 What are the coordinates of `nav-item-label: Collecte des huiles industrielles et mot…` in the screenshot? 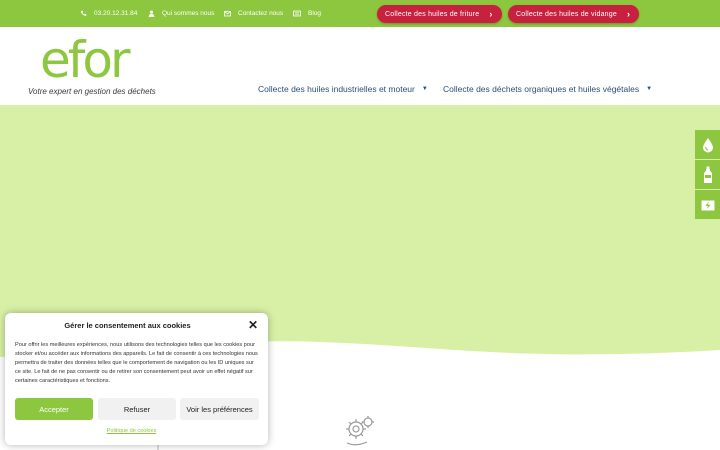 It's located at (336, 89).